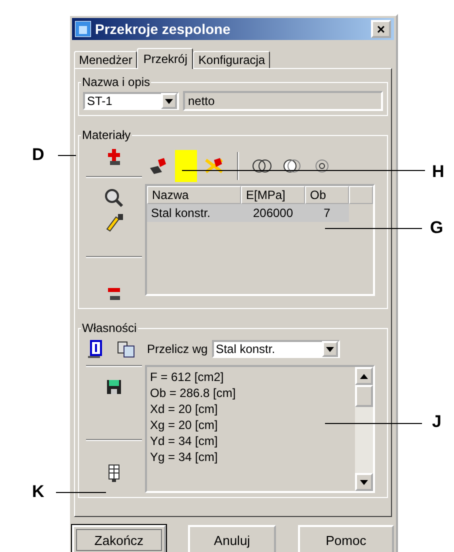  Describe the element at coordinates (381, 29) in the screenshot. I see `close-button: ×` at that location.